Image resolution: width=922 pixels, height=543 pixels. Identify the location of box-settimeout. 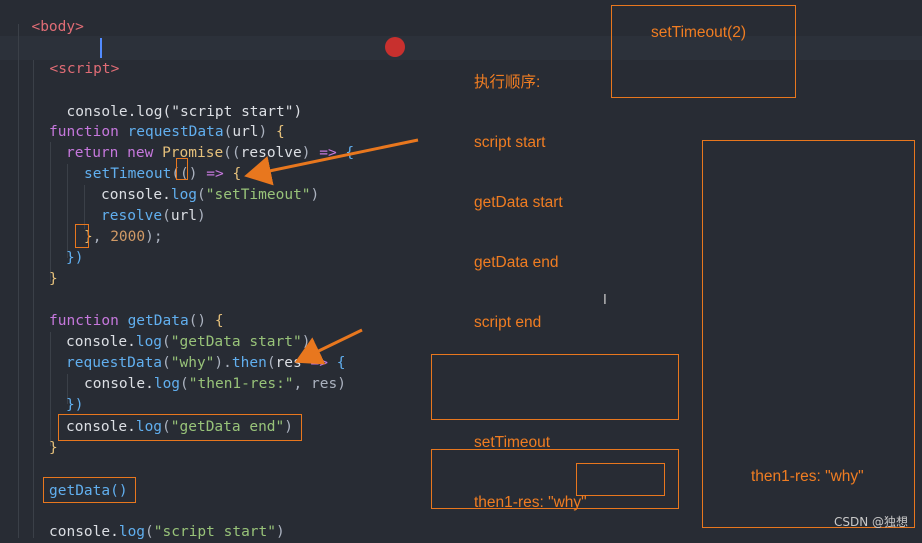
(703, 51).